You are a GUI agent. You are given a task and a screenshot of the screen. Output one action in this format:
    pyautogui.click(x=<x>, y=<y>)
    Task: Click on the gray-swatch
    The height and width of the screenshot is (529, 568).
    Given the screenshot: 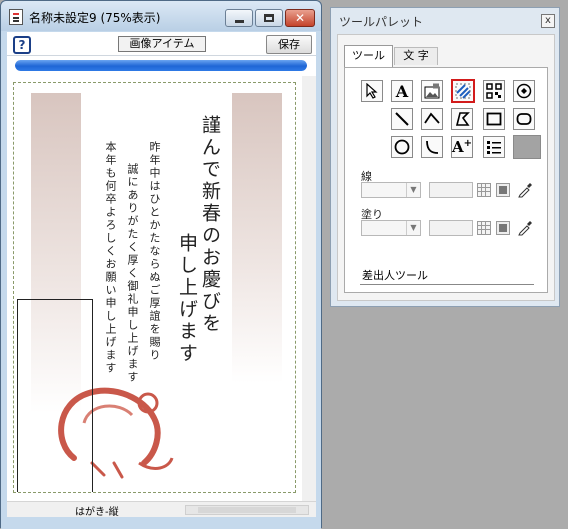 What is the action you would take?
    pyautogui.click(x=527, y=147)
    